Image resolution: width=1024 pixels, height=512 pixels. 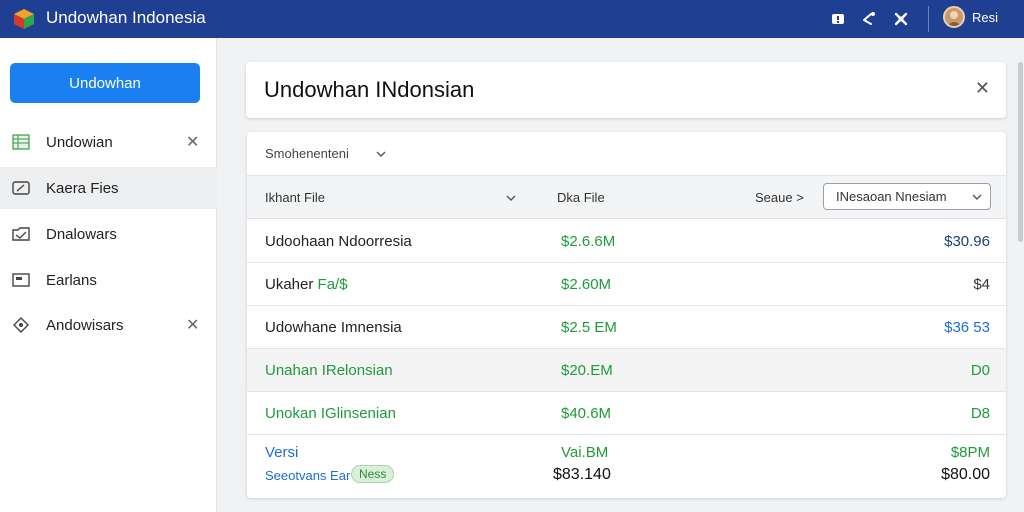 I want to click on sidebar-item-label: Earlans, so click(x=71, y=280).